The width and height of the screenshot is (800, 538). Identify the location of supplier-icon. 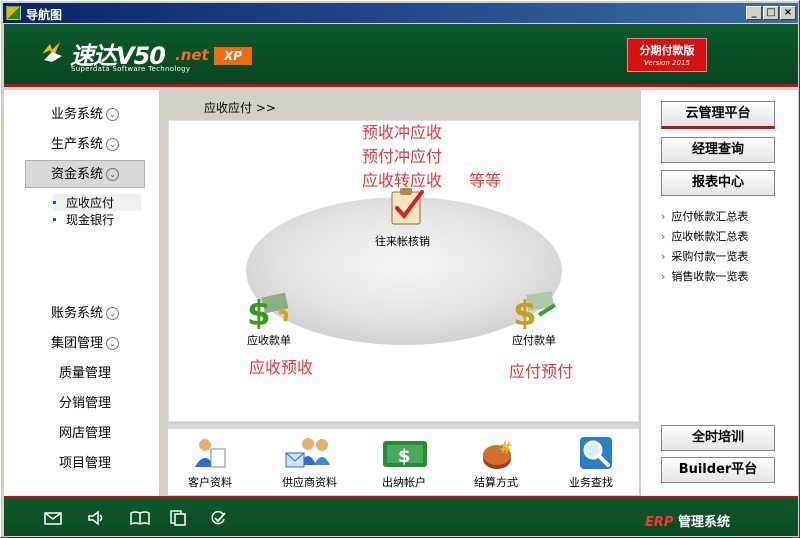
(309, 453).